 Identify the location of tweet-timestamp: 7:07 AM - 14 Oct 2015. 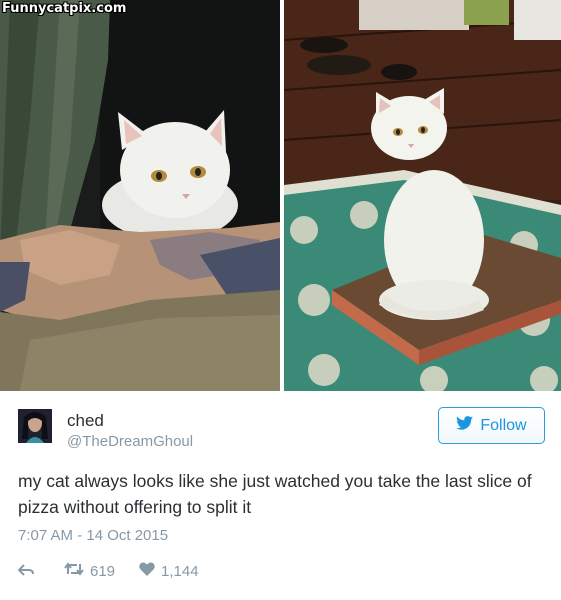
(93, 535).